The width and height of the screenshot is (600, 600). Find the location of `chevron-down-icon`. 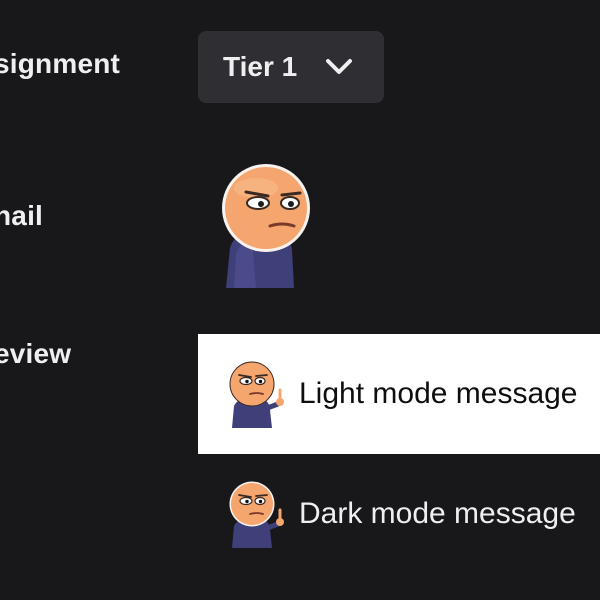

chevron-down-icon is located at coordinates (339, 66).